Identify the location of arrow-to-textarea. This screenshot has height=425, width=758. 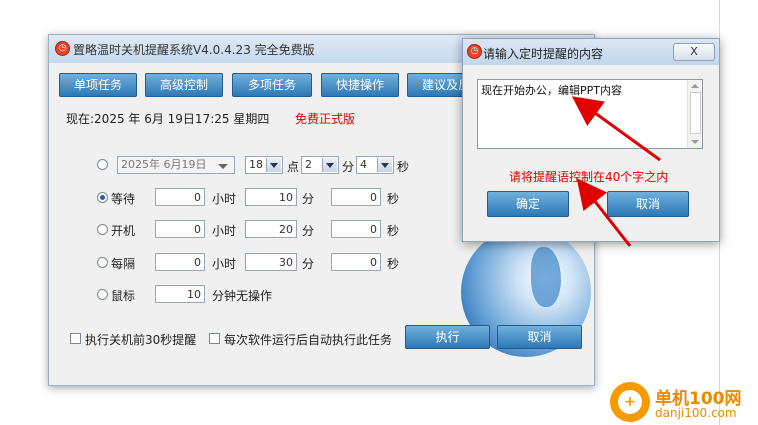
(616, 129).